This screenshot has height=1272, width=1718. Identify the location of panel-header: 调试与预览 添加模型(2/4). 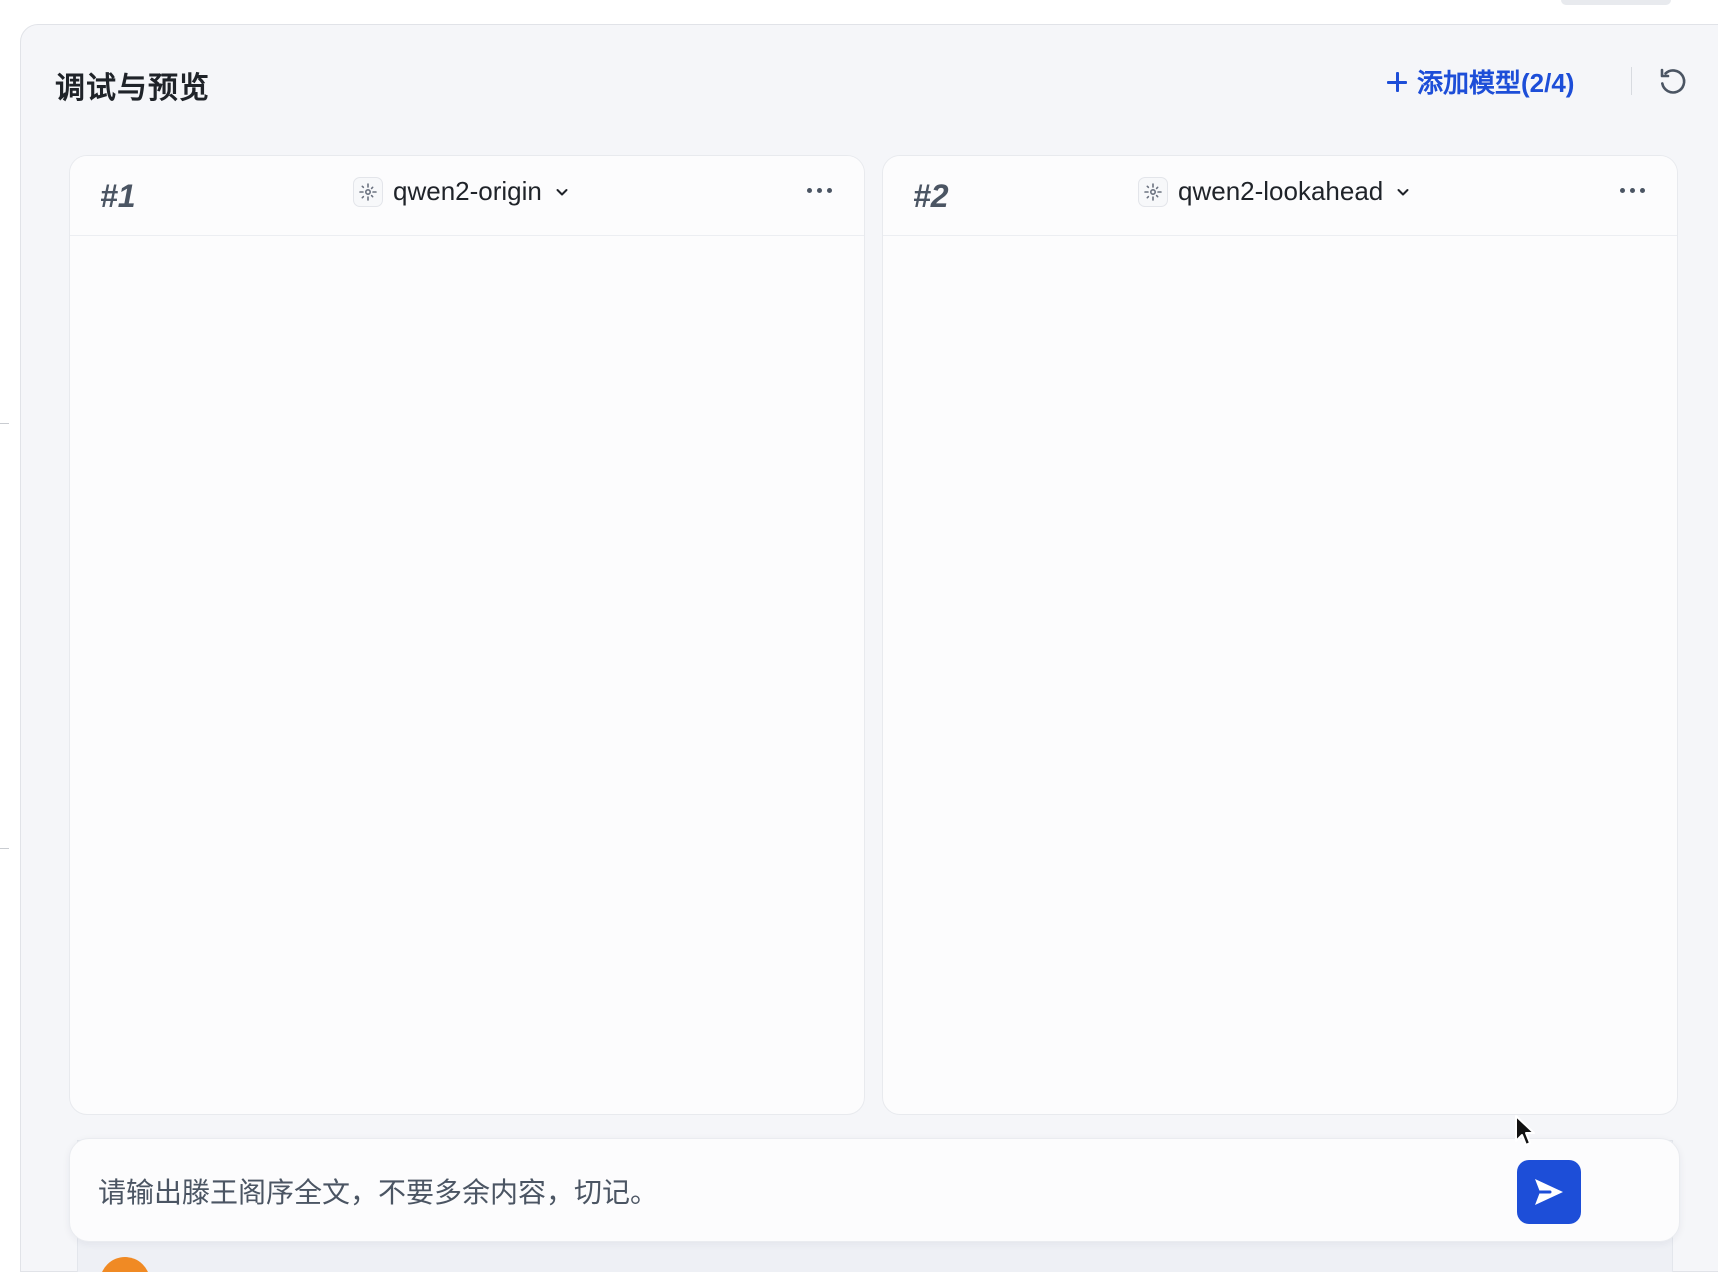
(869, 80).